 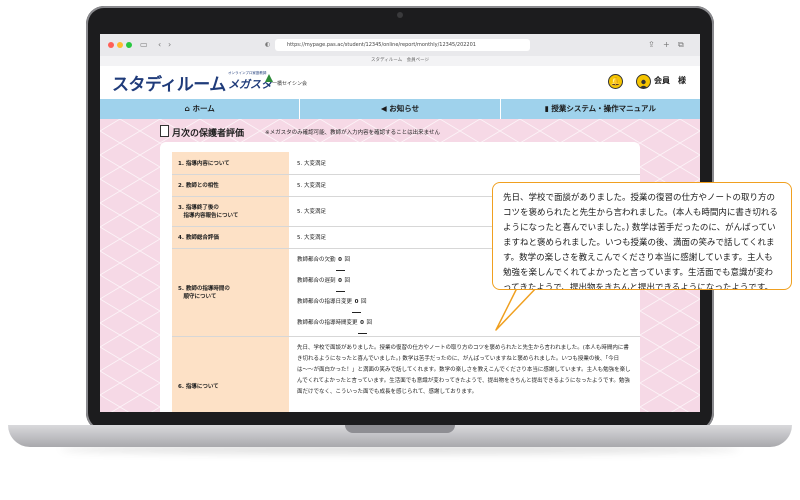 I want to click on shield-icon: ◐, so click(x=268, y=44).